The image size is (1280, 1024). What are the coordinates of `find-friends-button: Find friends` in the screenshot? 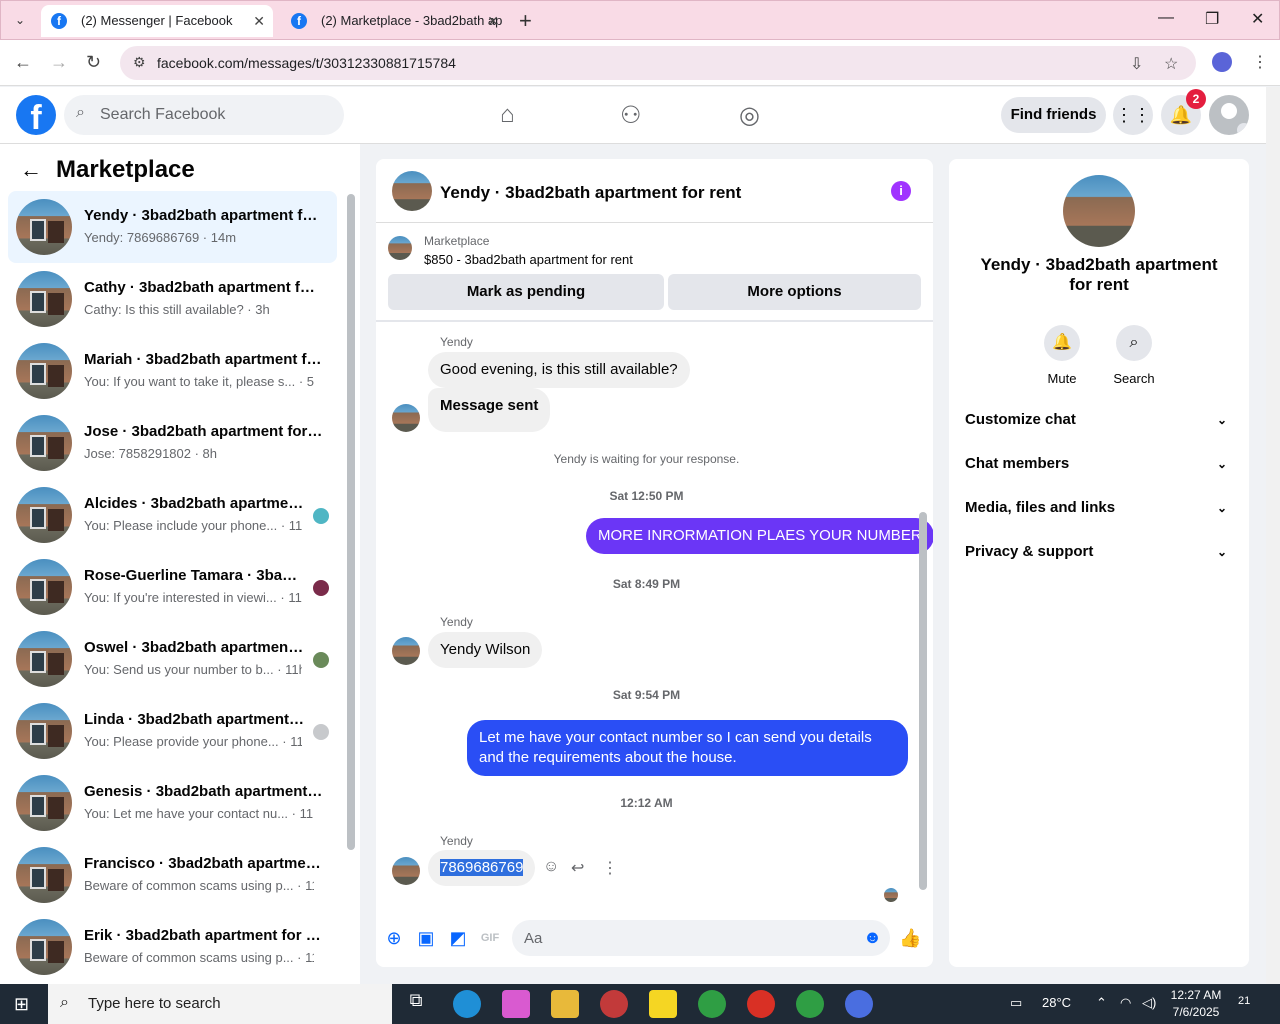 It's located at (1053, 115).